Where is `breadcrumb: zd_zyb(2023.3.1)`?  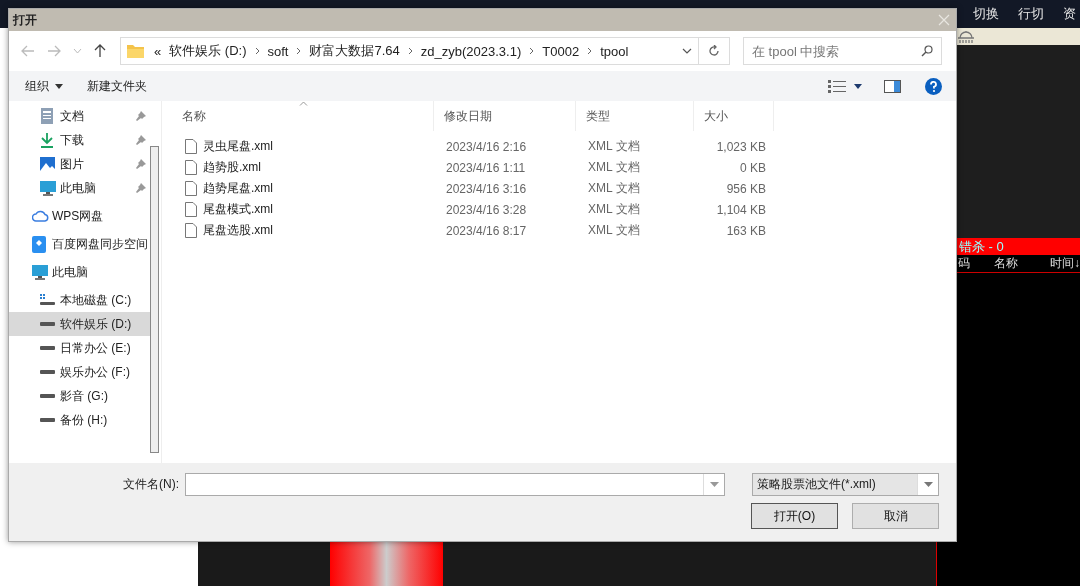
breadcrumb: zd_zyb(2023.3.1) is located at coordinates (471, 51).